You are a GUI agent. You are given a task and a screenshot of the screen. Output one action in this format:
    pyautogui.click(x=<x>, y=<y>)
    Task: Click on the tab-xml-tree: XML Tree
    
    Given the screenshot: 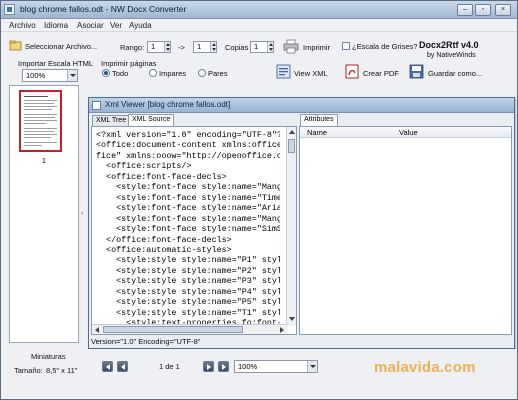 What is the action you would take?
    pyautogui.click(x=111, y=120)
    